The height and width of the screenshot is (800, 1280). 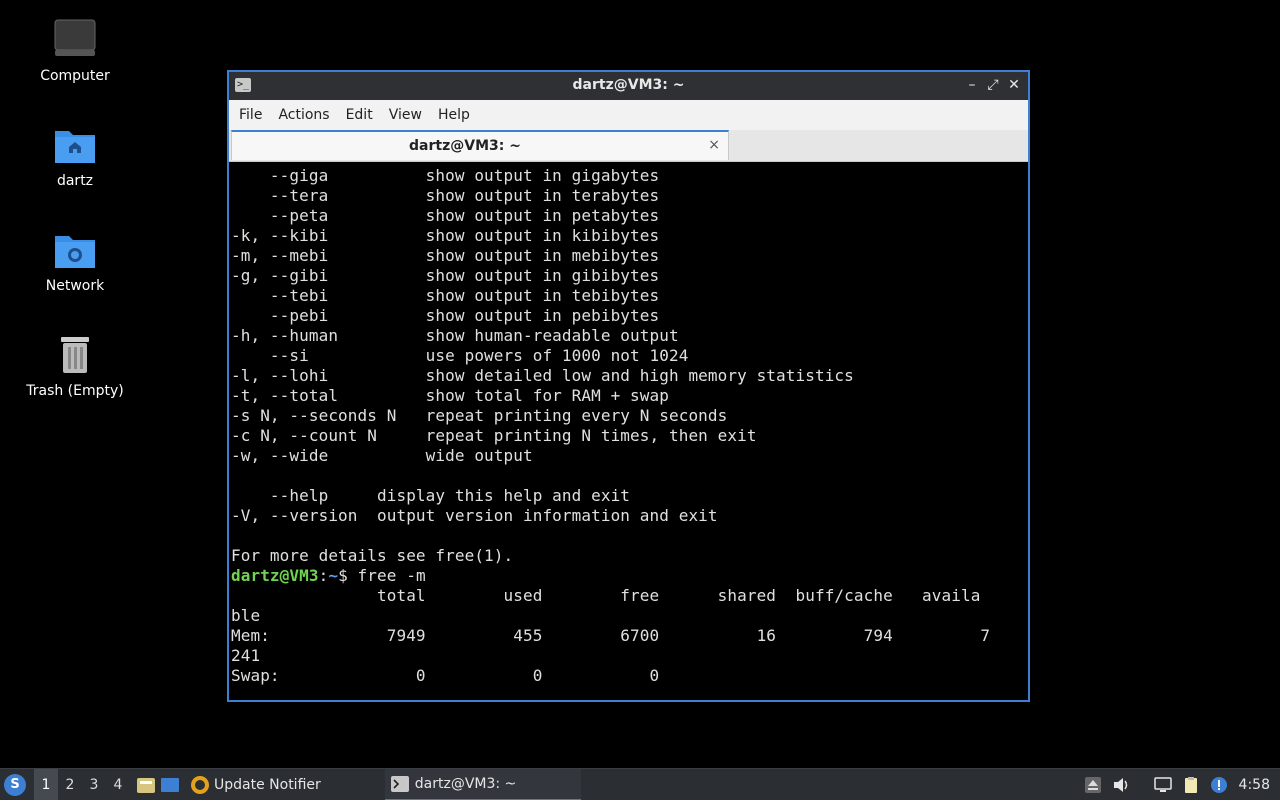 What do you see at coordinates (1121, 785) in the screenshot?
I see `volume-icon` at bounding box center [1121, 785].